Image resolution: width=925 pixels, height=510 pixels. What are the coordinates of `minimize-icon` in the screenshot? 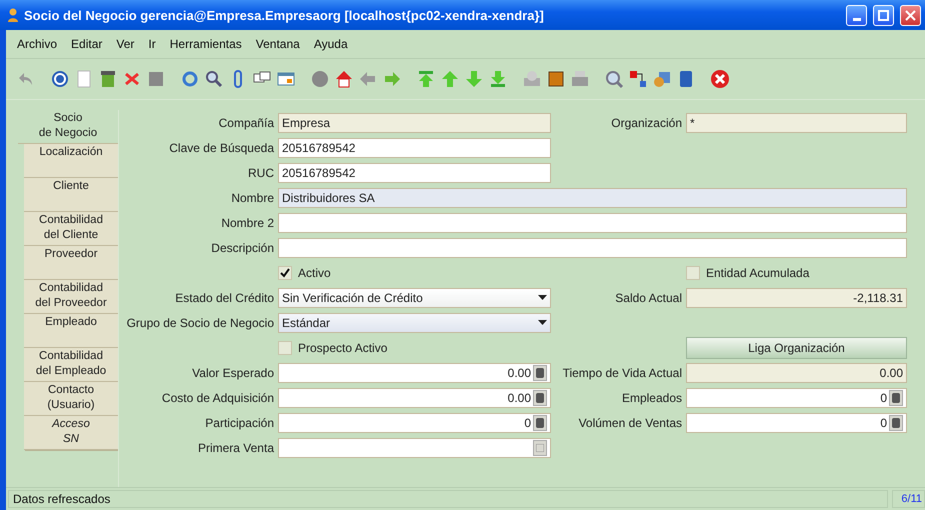 It's located at (856, 19).